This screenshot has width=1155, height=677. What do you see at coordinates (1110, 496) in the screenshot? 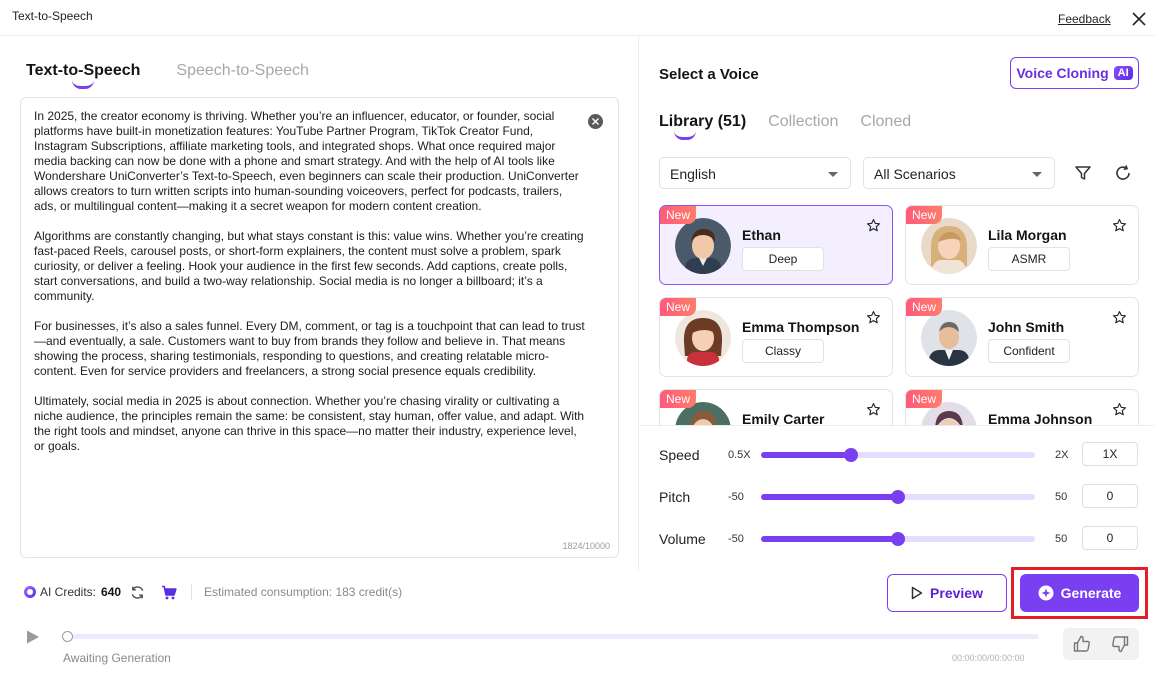
I see `pitch-value-field: 0` at bounding box center [1110, 496].